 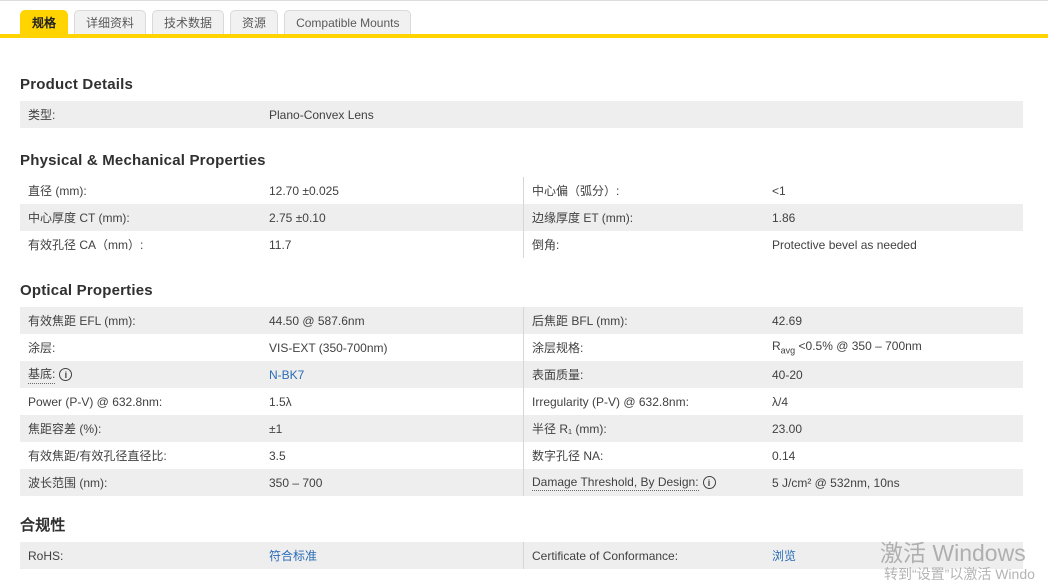 I want to click on tab-details: 详细资料, so click(x=110, y=22).